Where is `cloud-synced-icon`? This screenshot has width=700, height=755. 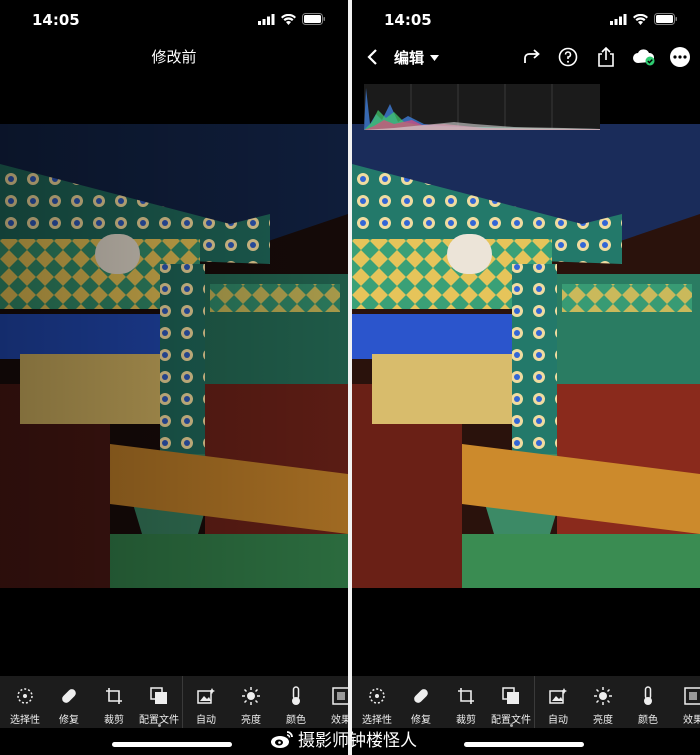 cloud-synced-icon is located at coordinates (644, 57).